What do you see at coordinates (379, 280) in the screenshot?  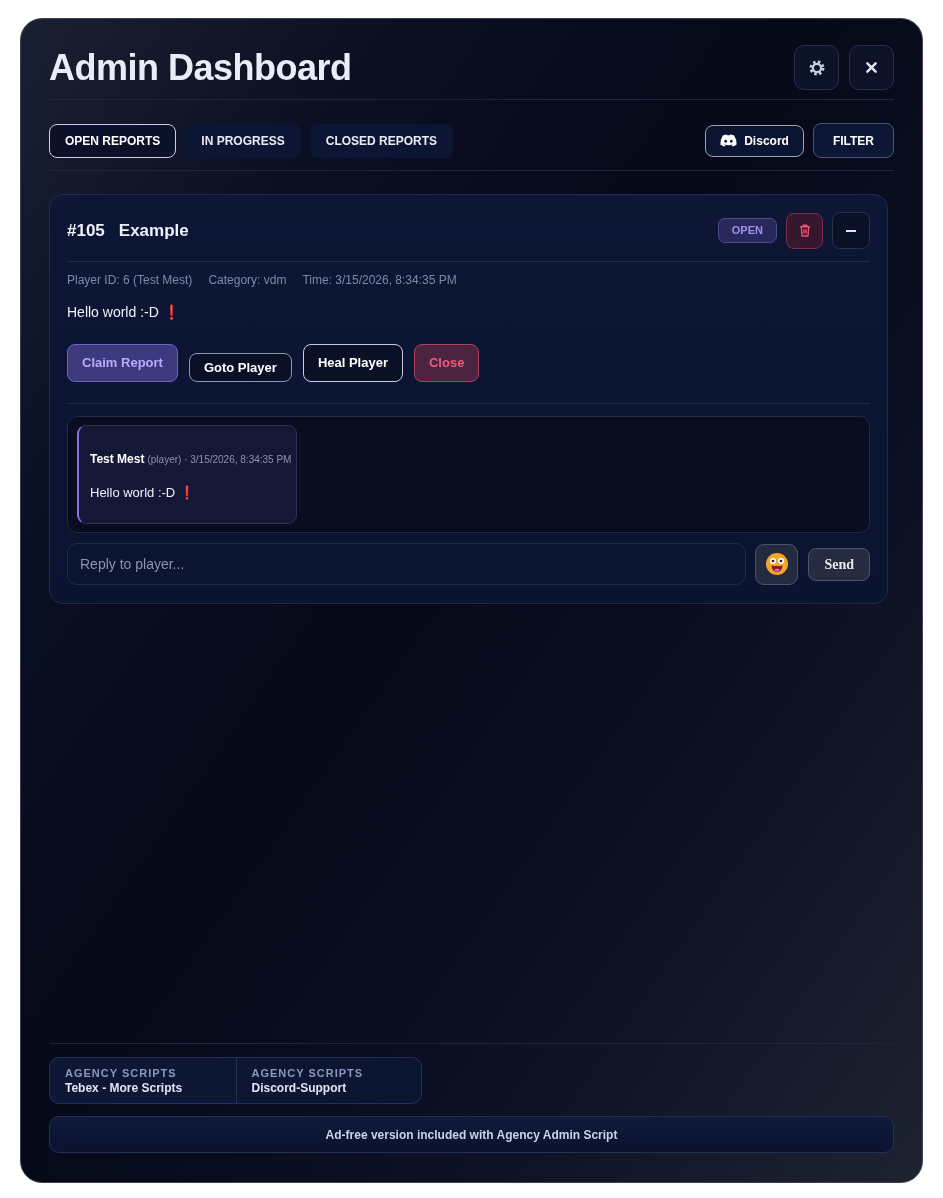 I see `report-meta: Time: 3/15/2026, 8:34:35 PM` at bounding box center [379, 280].